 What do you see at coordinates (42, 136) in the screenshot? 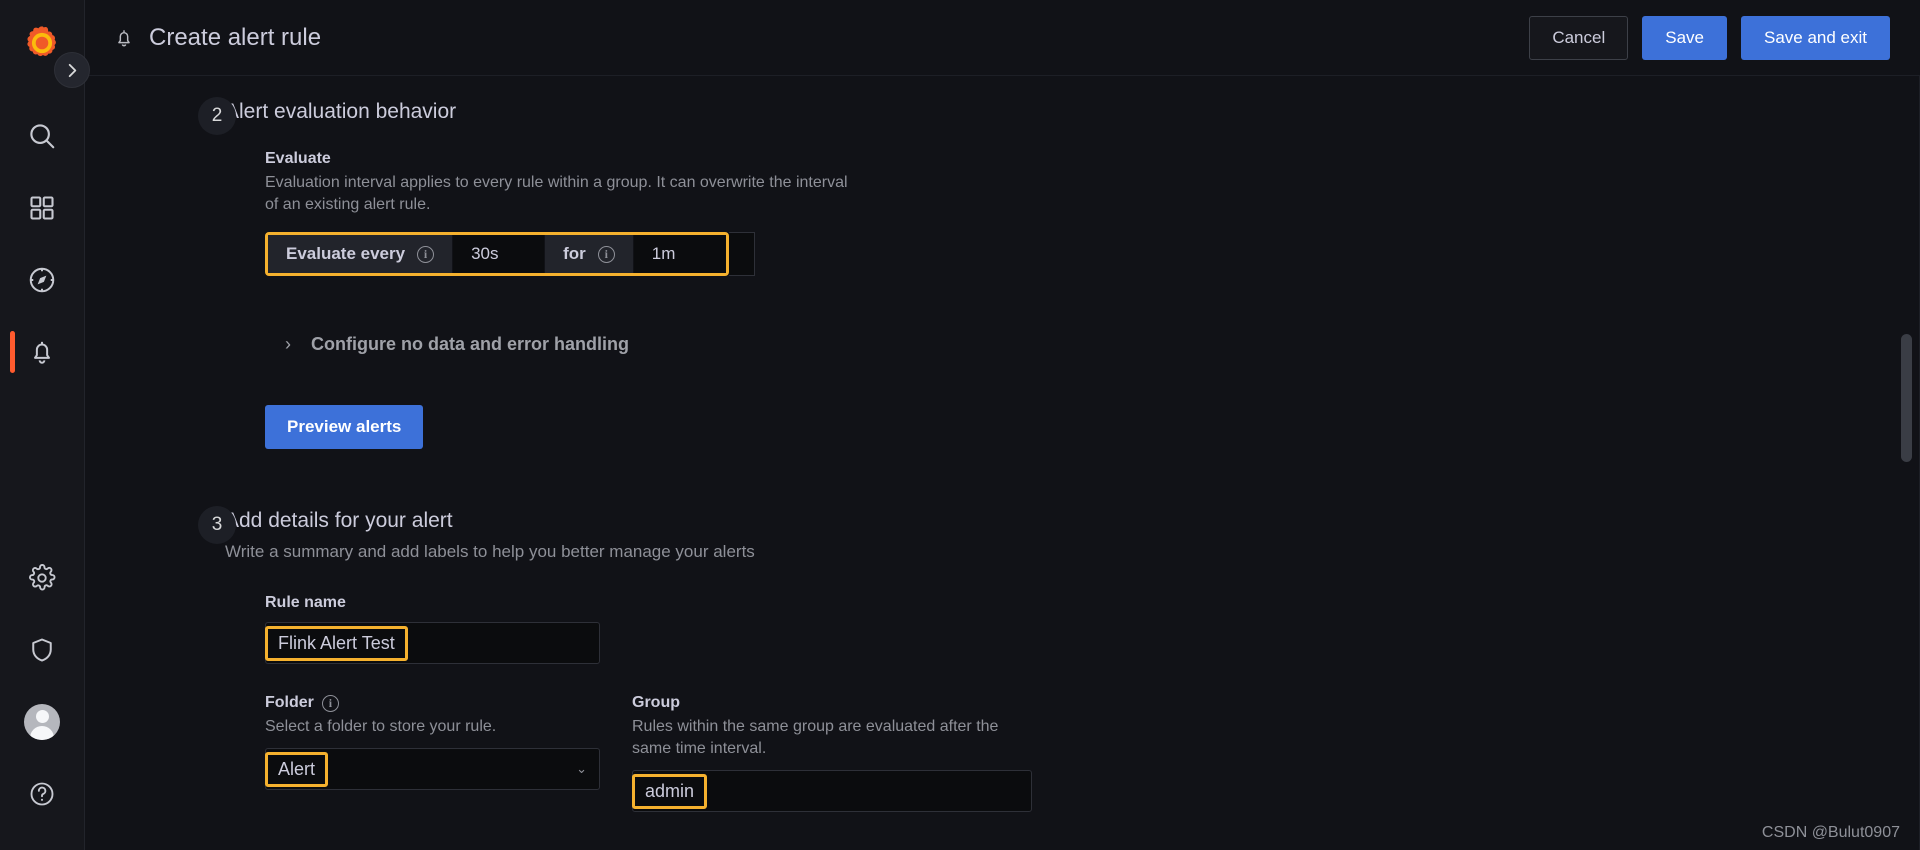
I see `sidebar-item-search` at bounding box center [42, 136].